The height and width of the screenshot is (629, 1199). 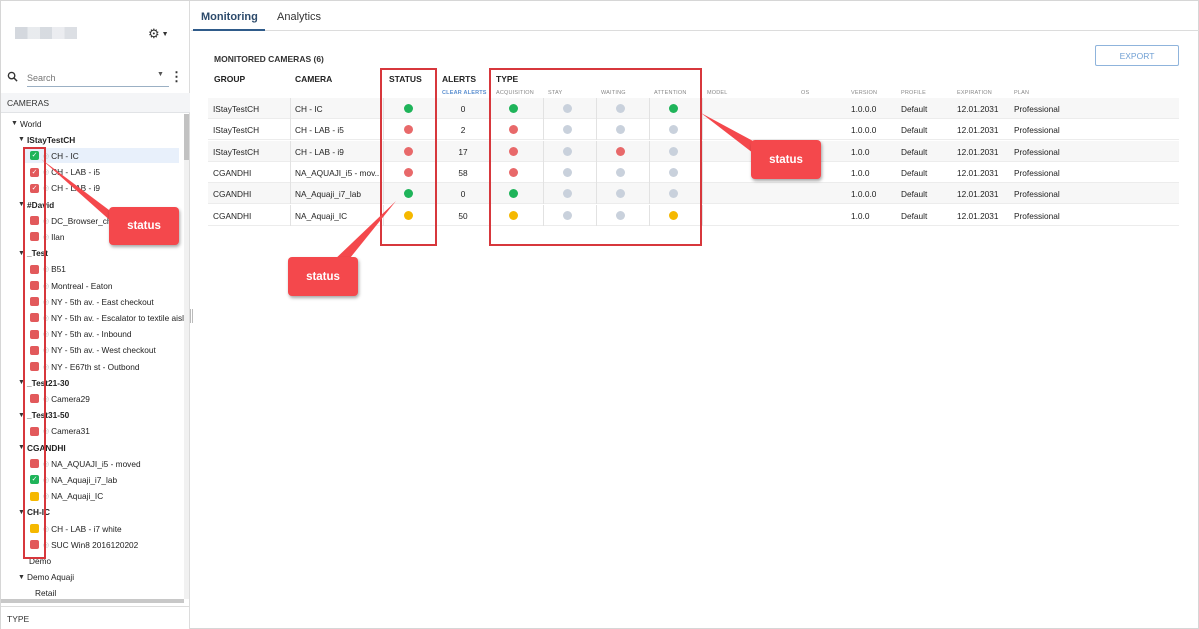 What do you see at coordinates (463, 130) in the screenshot?
I see `cell-alerts: 2` at bounding box center [463, 130].